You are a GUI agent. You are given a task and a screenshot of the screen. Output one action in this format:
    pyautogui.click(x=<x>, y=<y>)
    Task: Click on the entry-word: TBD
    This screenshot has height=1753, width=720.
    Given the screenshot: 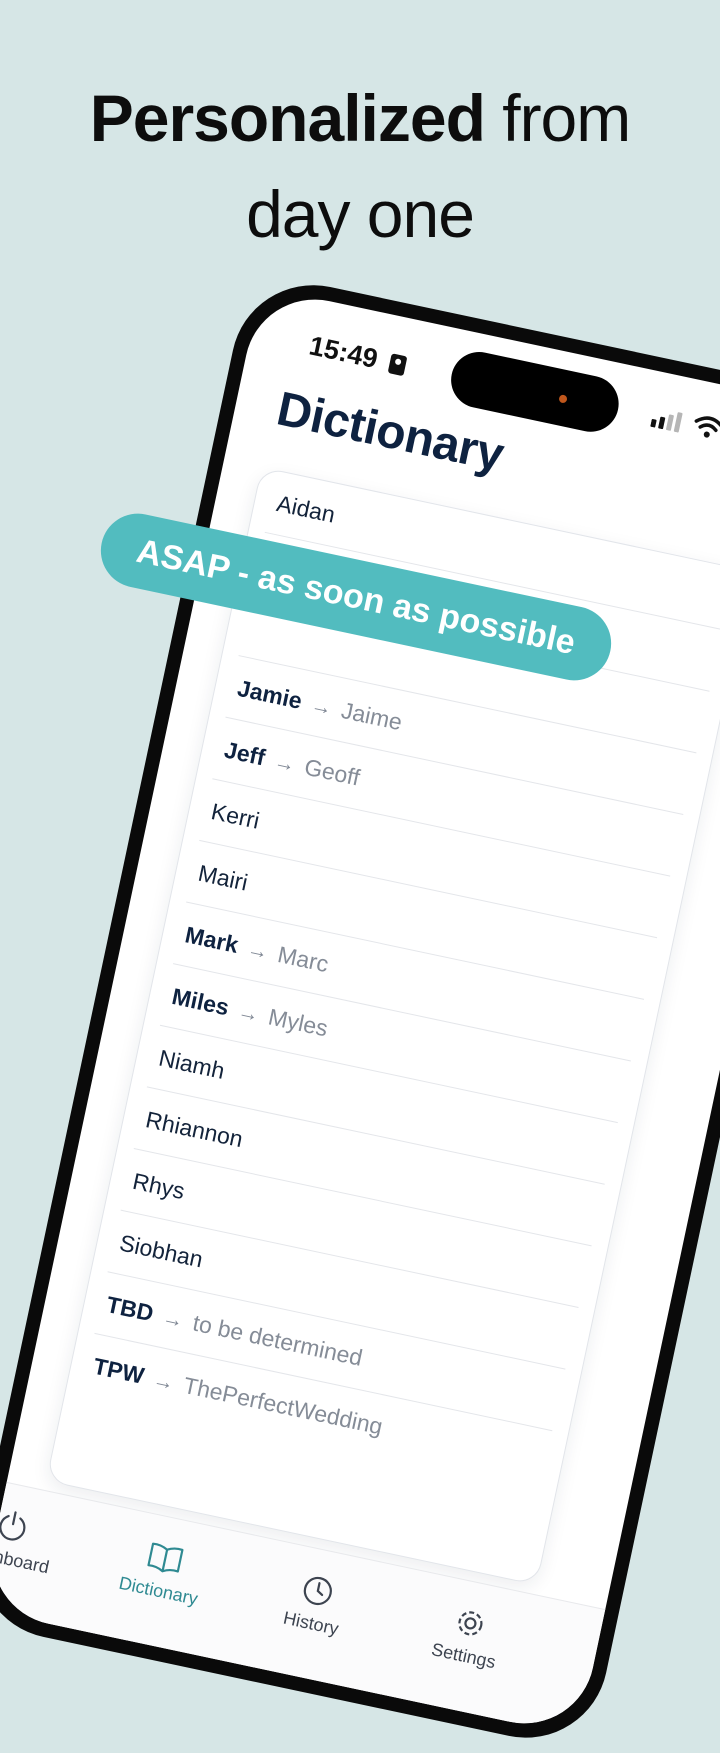 What is the action you would take?
    pyautogui.click(x=130, y=1309)
    